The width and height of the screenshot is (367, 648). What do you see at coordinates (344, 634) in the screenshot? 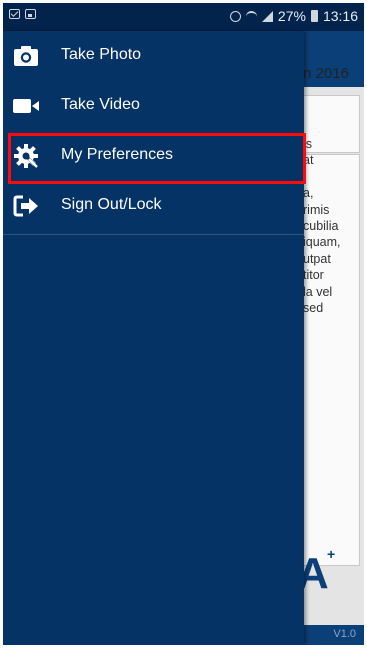
I see `app-version: V1.0` at bounding box center [344, 634].